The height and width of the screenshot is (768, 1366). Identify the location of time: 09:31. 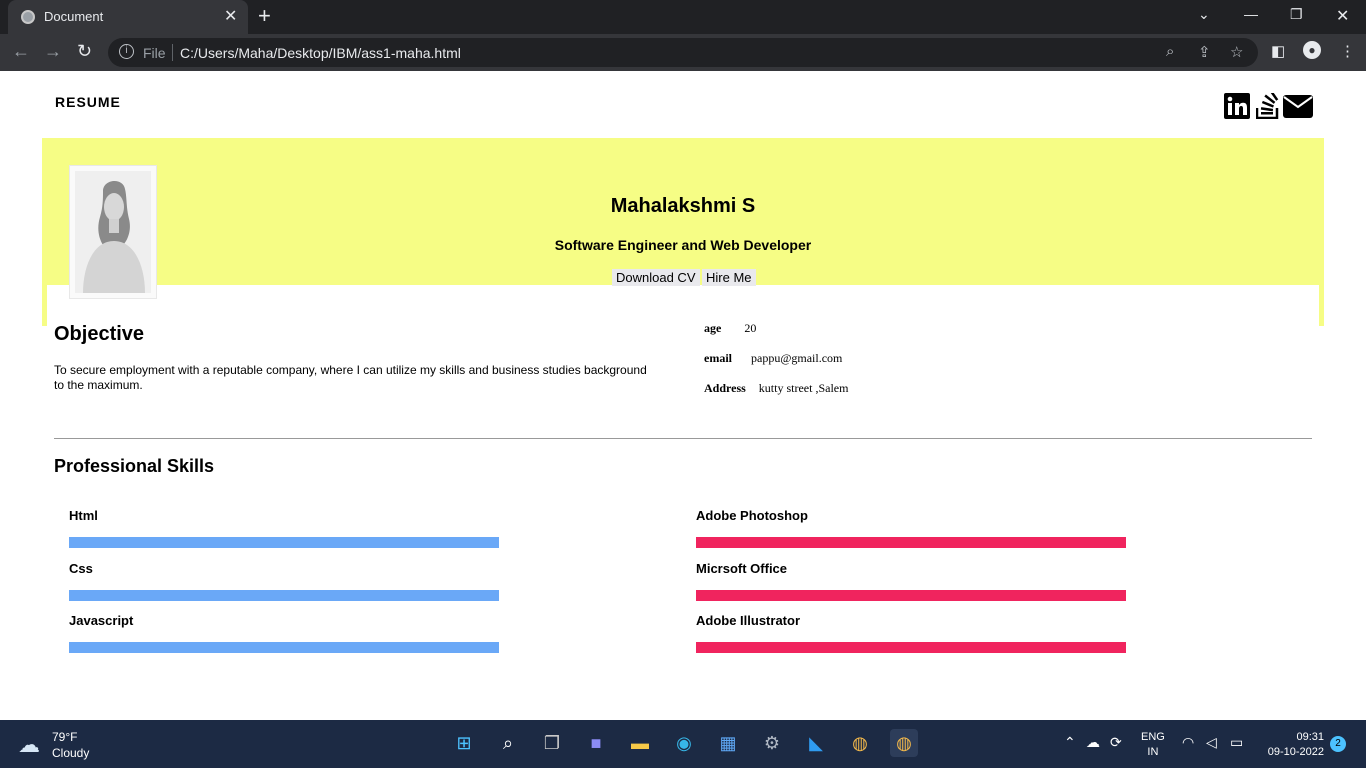
(1310, 737).